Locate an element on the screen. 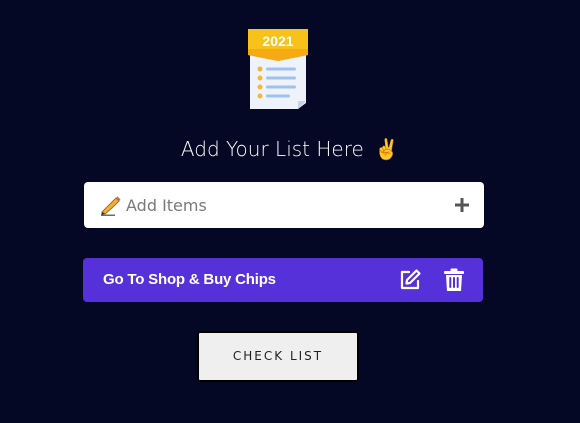 The height and width of the screenshot is (423, 580). logo-year: 2021 is located at coordinates (277, 41).